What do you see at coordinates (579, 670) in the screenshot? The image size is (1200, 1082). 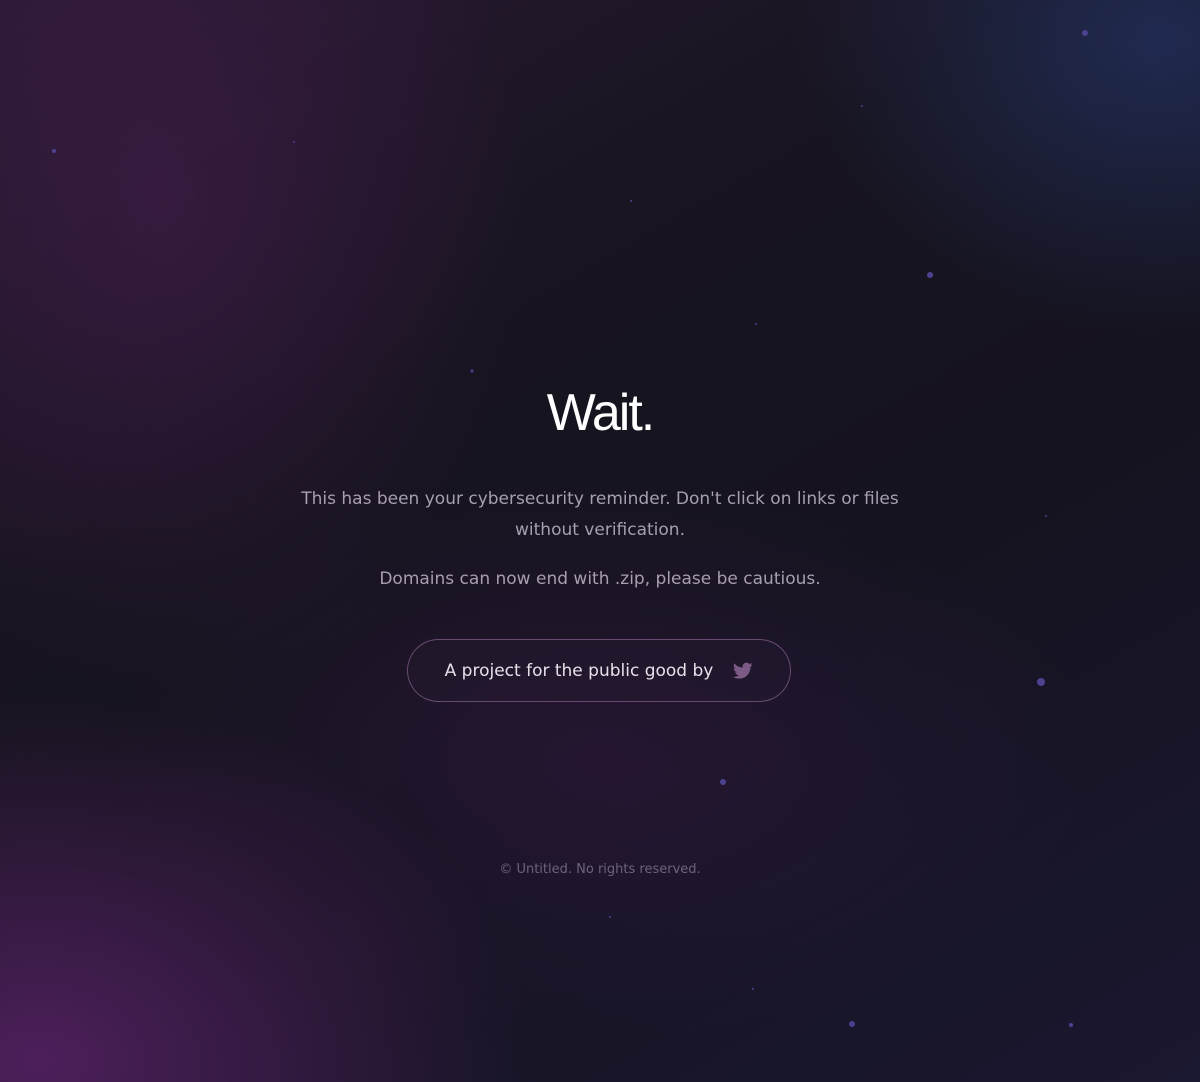 I see `credit-label: A project for the public good by` at bounding box center [579, 670].